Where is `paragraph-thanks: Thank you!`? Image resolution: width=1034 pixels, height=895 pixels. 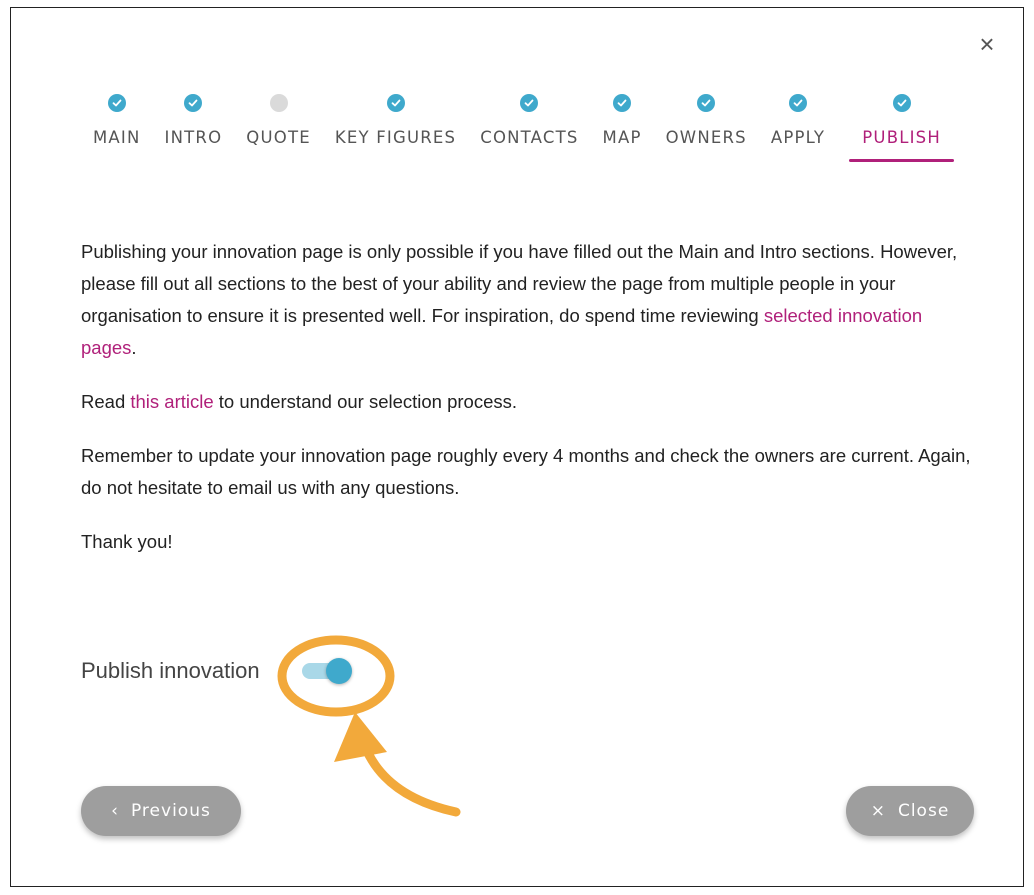 paragraph-thanks: Thank you! is located at coordinates (127, 541).